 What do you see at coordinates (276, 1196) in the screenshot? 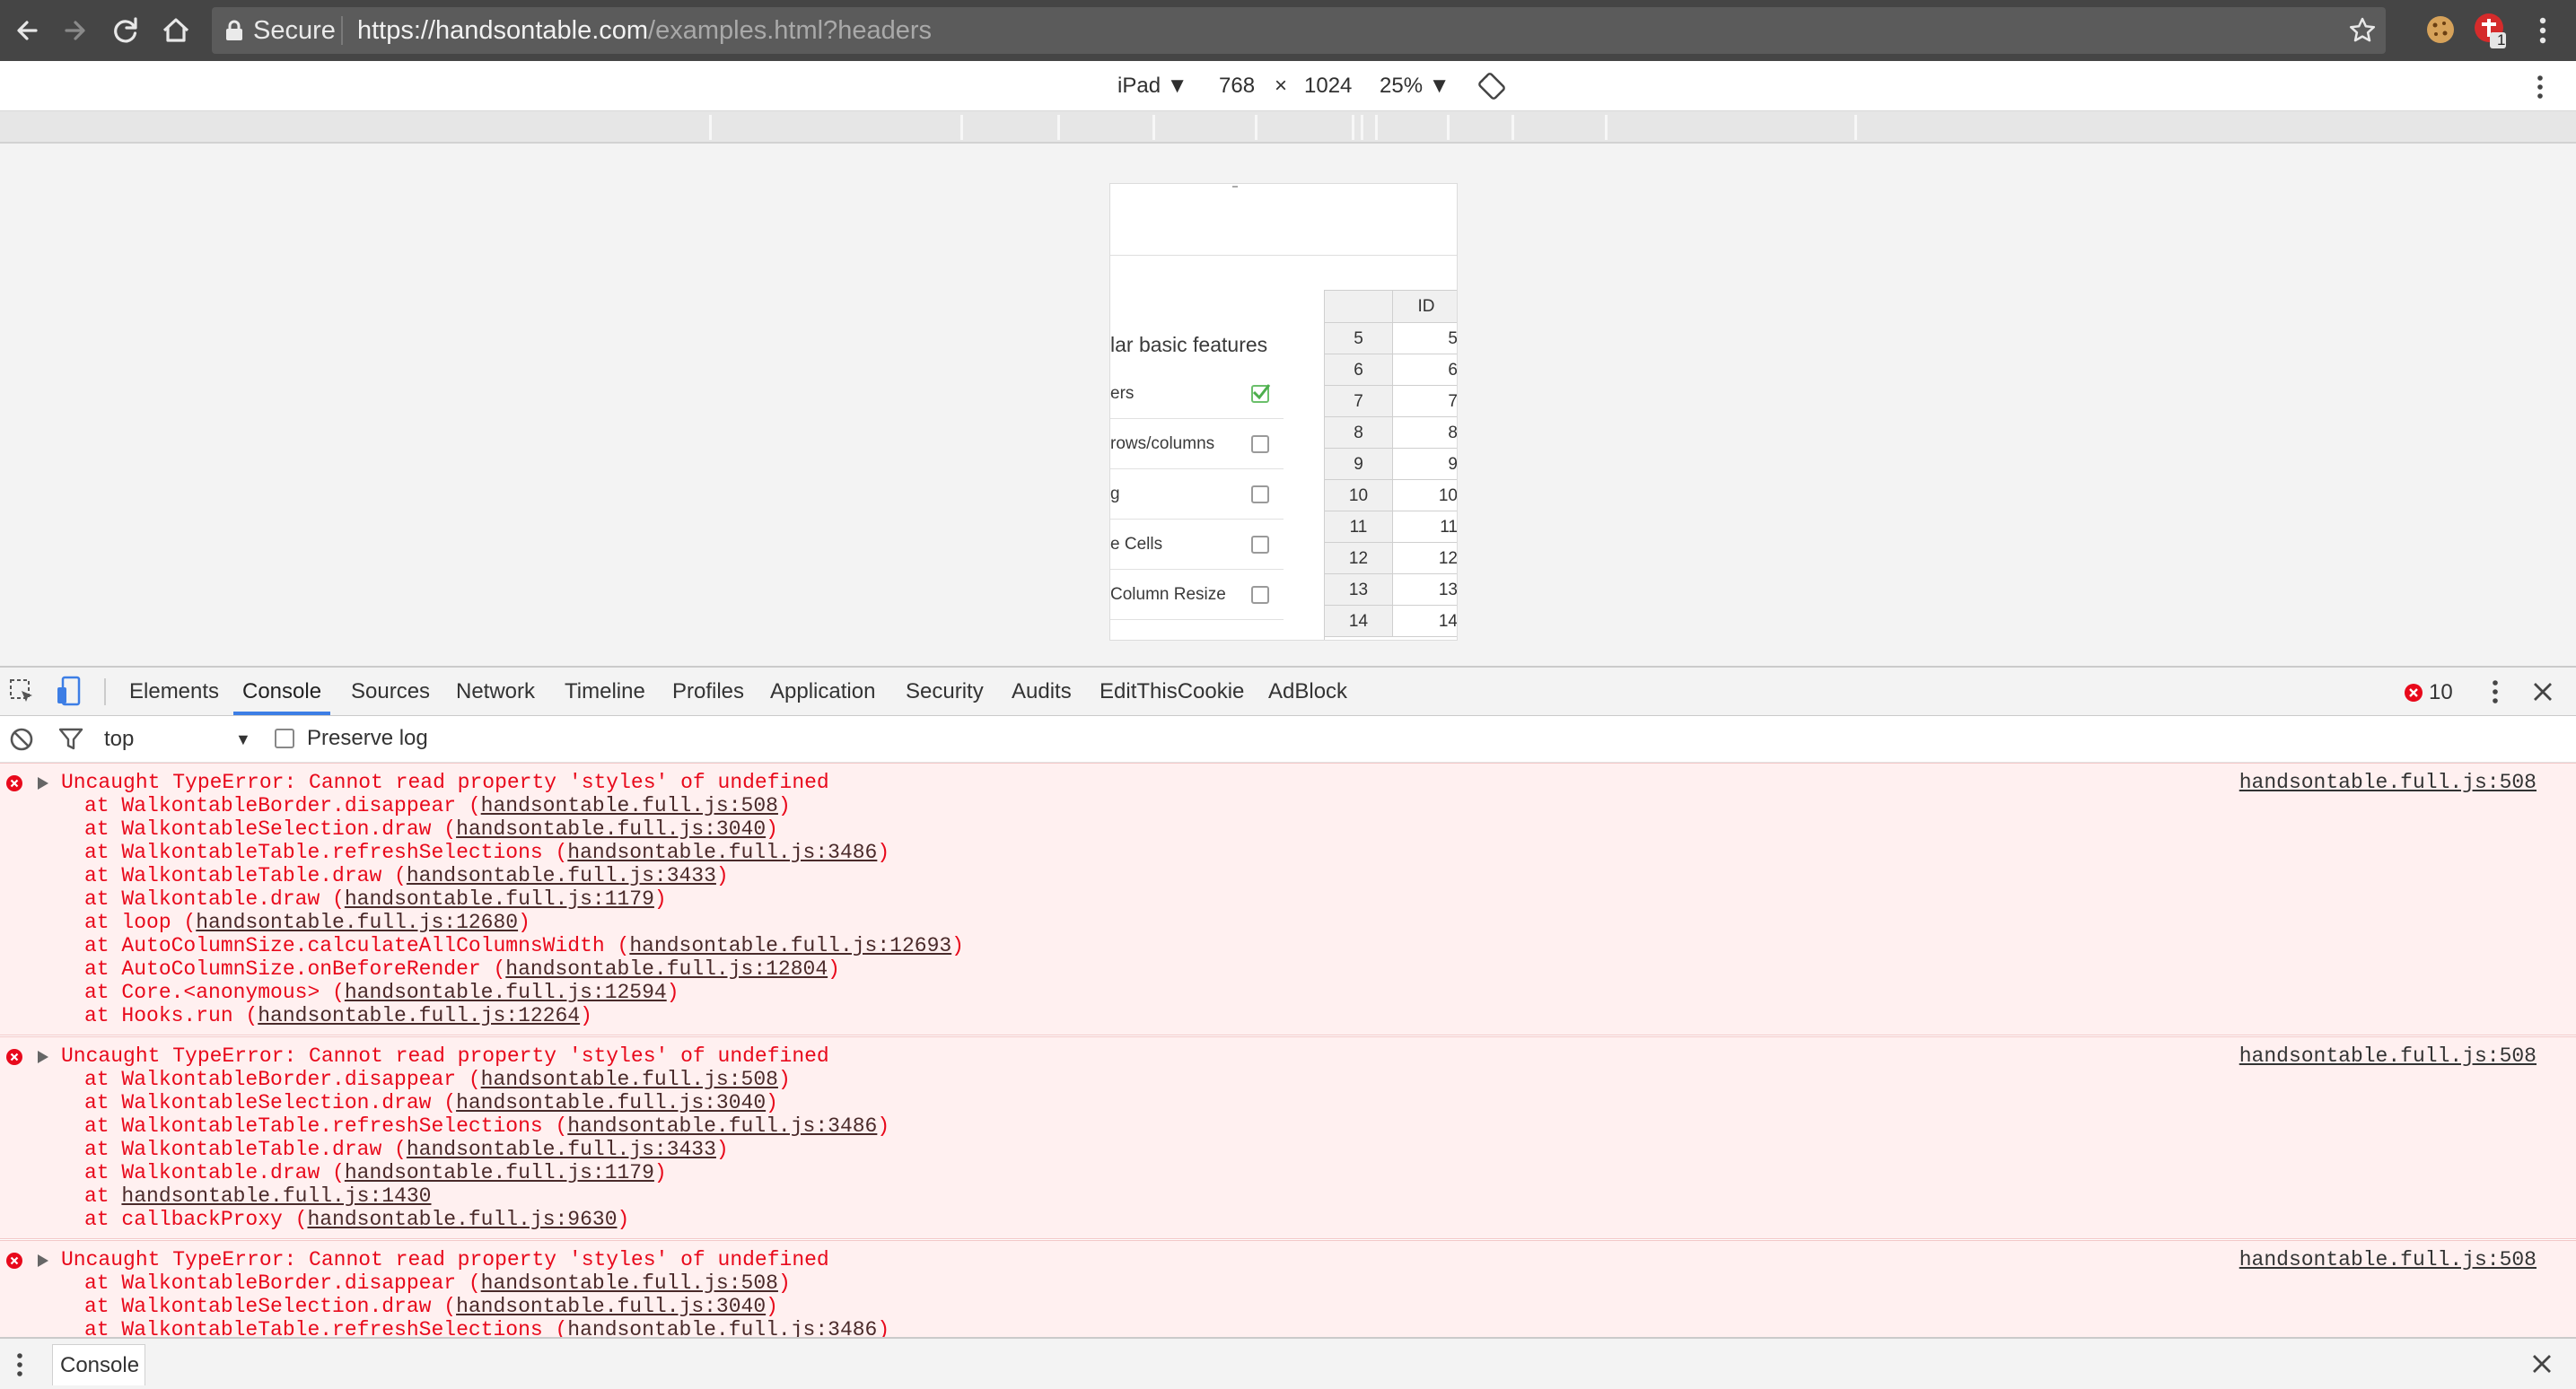
I see `stack-location-link: handsontable.full.js:1430` at bounding box center [276, 1196].